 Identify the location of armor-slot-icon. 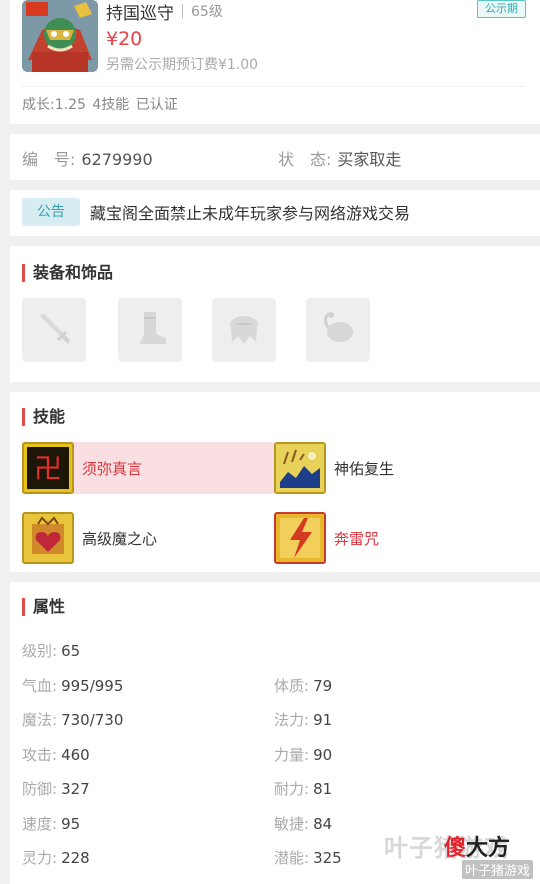
(244, 330).